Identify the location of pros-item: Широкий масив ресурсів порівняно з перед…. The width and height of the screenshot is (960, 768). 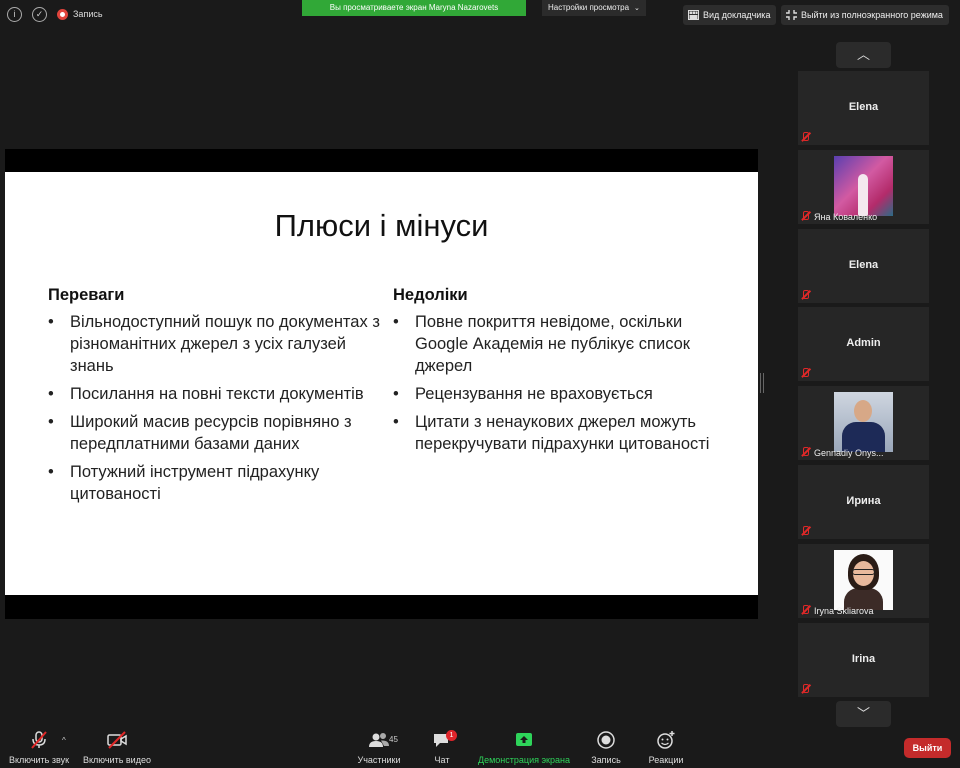
(215, 433).